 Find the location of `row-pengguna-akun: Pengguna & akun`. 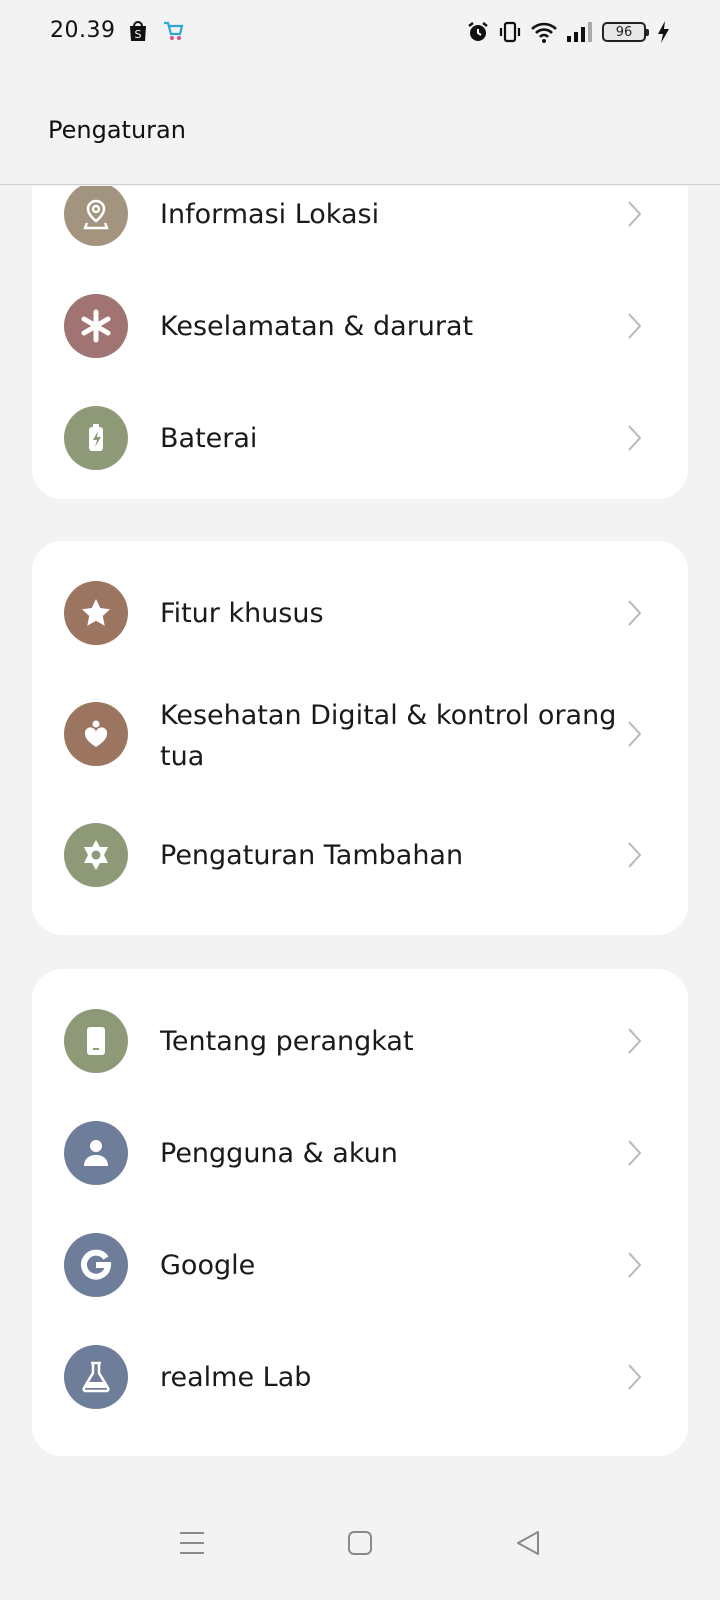

row-pengguna-akun: Pengguna & akun is located at coordinates (360, 1153).